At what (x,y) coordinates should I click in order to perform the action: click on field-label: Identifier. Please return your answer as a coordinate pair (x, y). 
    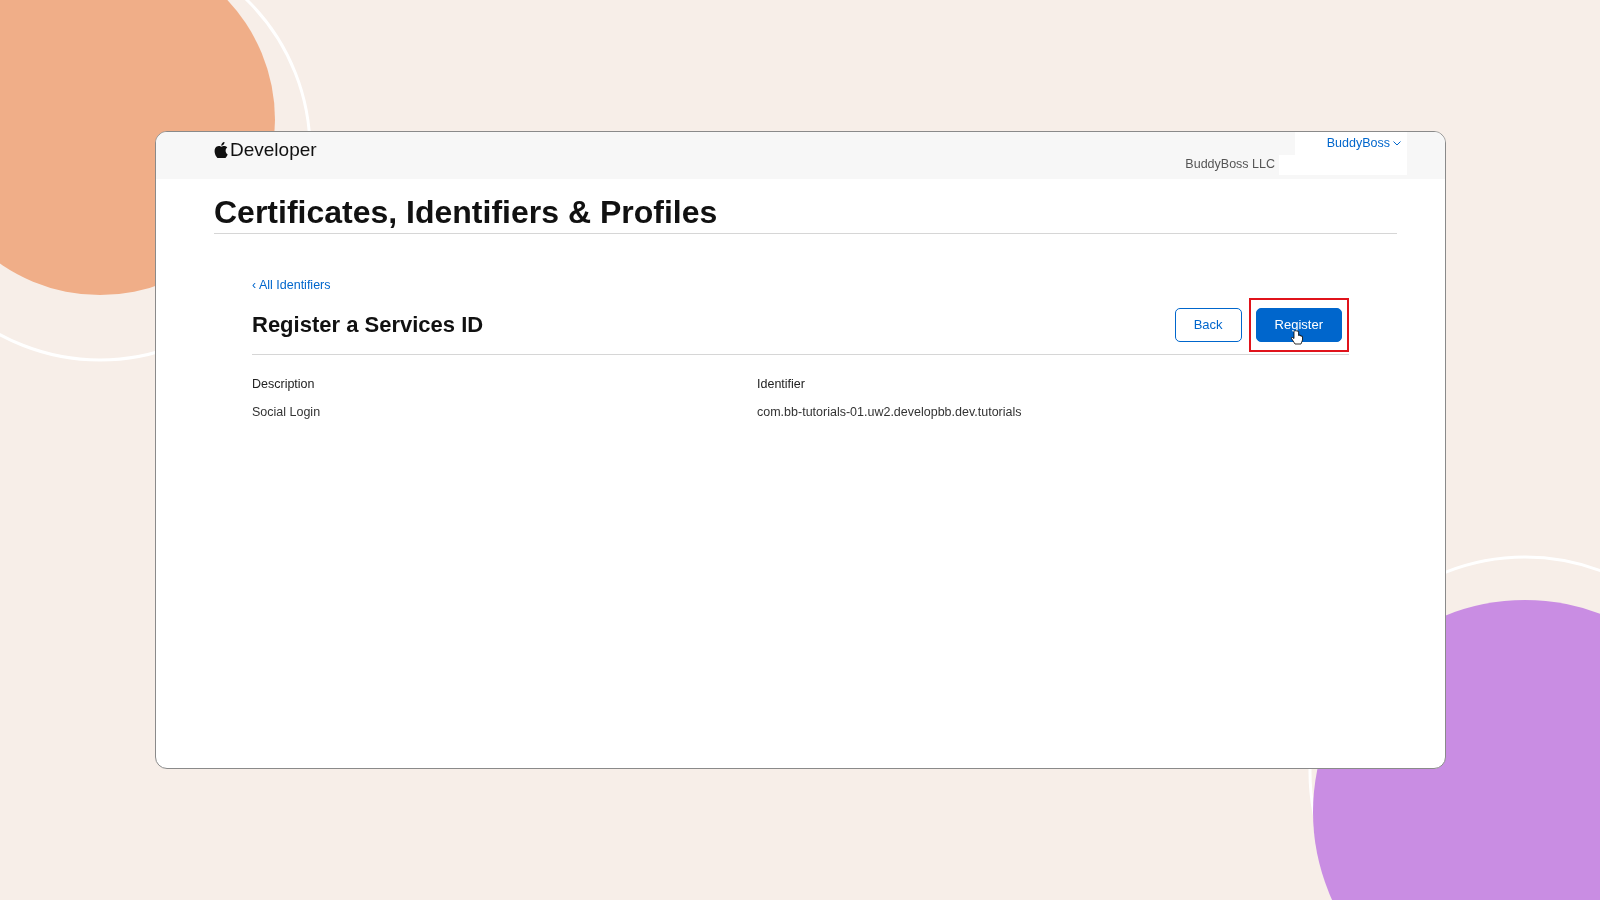
    Looking at the image, I should click on (781, 384).